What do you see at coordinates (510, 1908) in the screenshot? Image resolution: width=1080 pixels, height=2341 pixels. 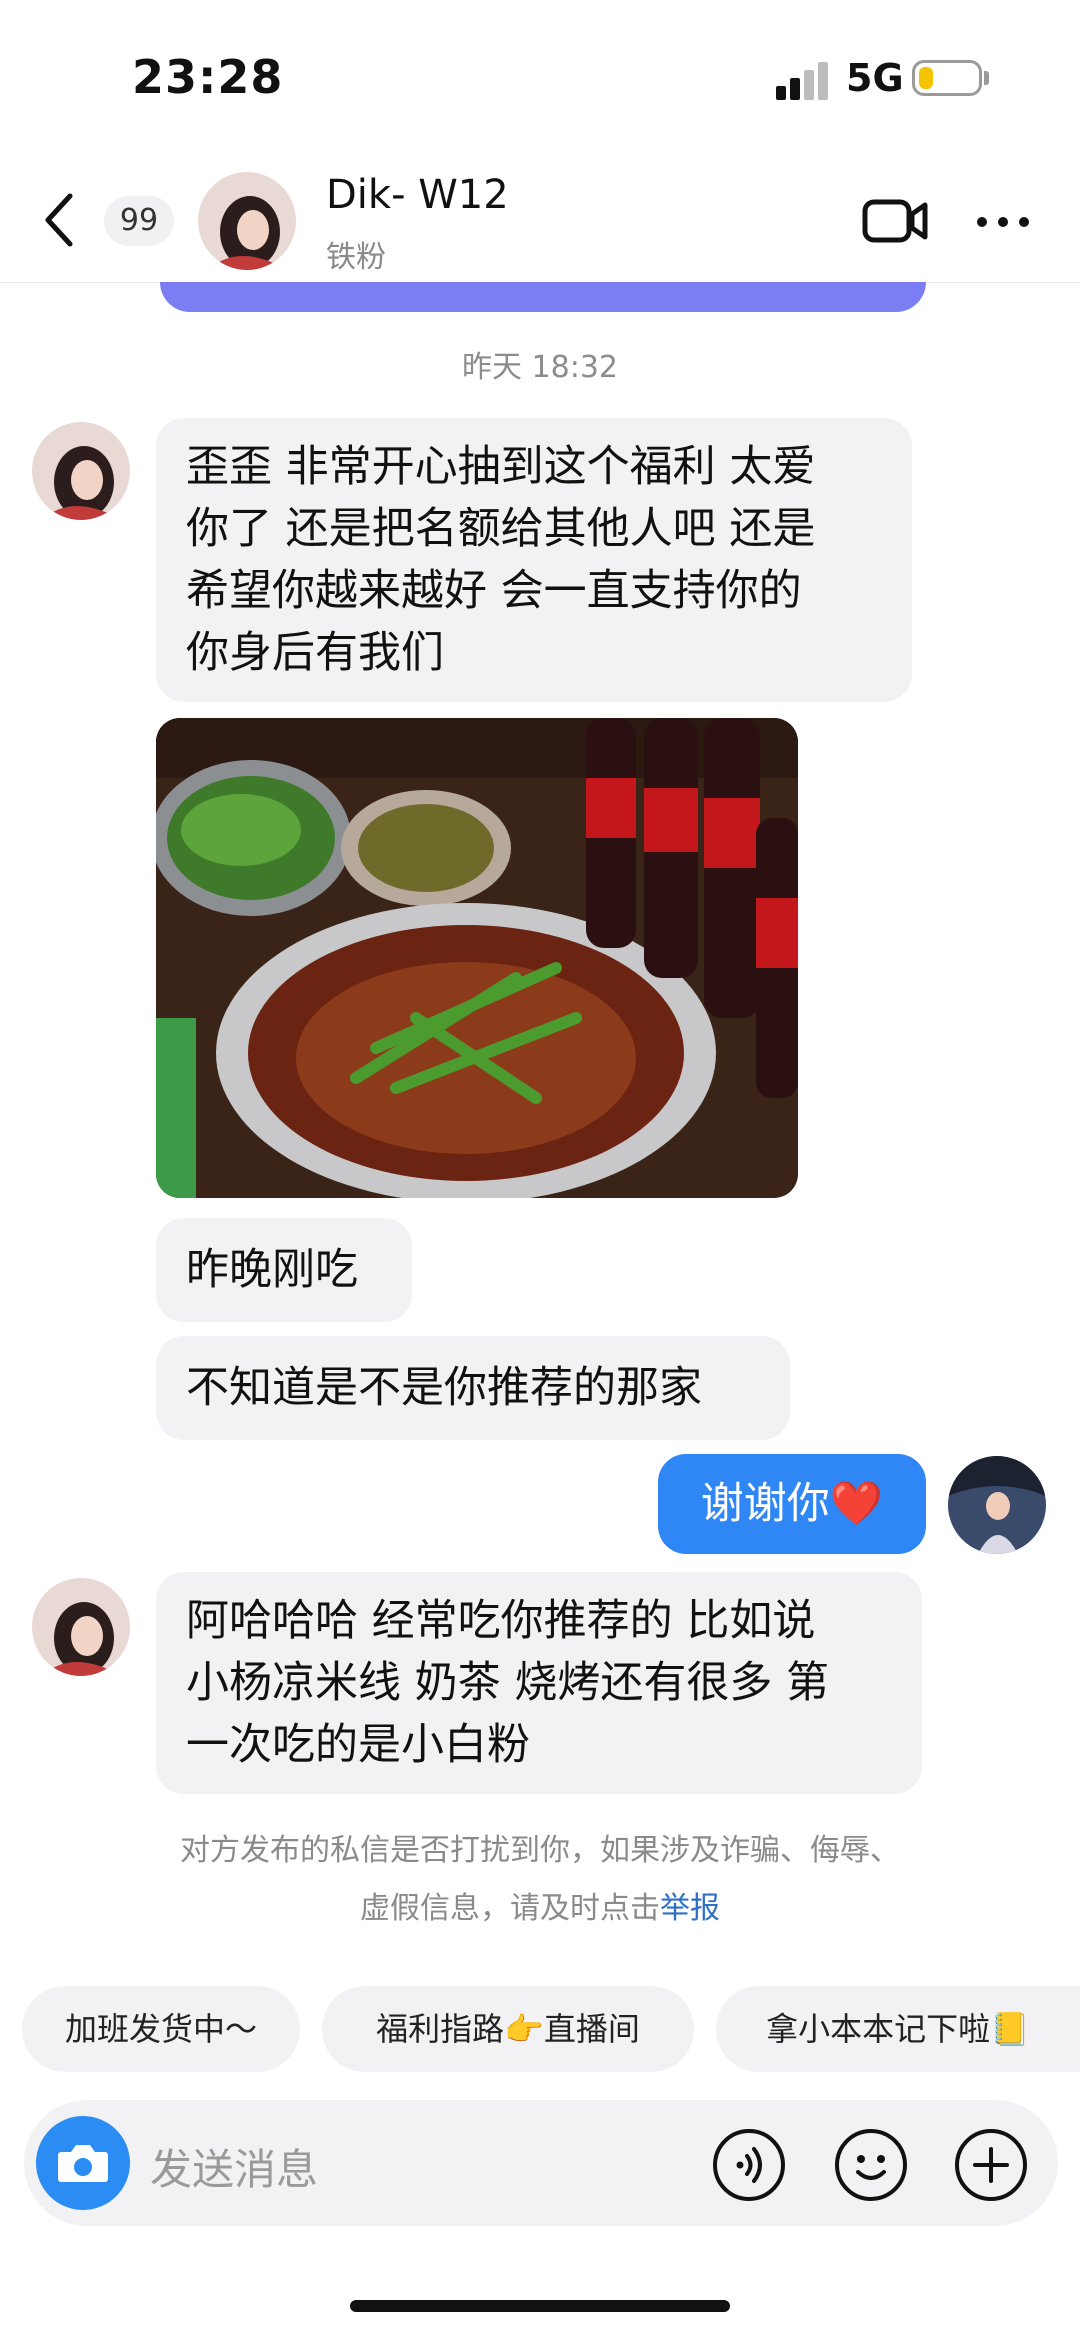 I see `notice-text: 虚假信息，请及时点击` at bounding box center [510, 1908].